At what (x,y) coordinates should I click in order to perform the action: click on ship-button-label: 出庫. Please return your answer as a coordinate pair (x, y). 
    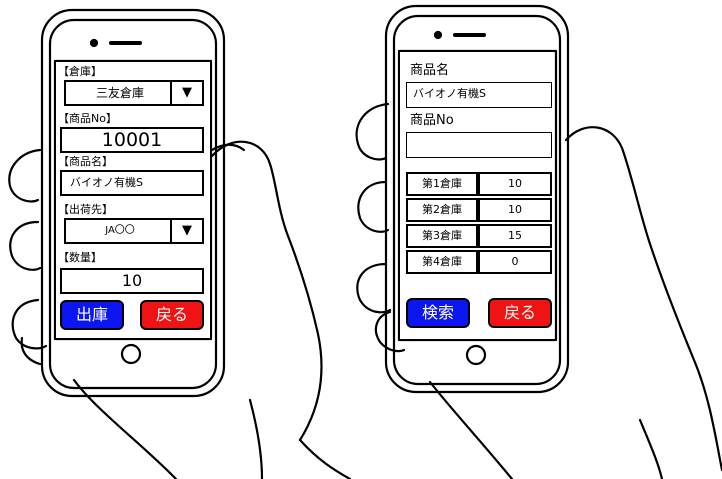
    Looking at the image, I should click on (91, 314).